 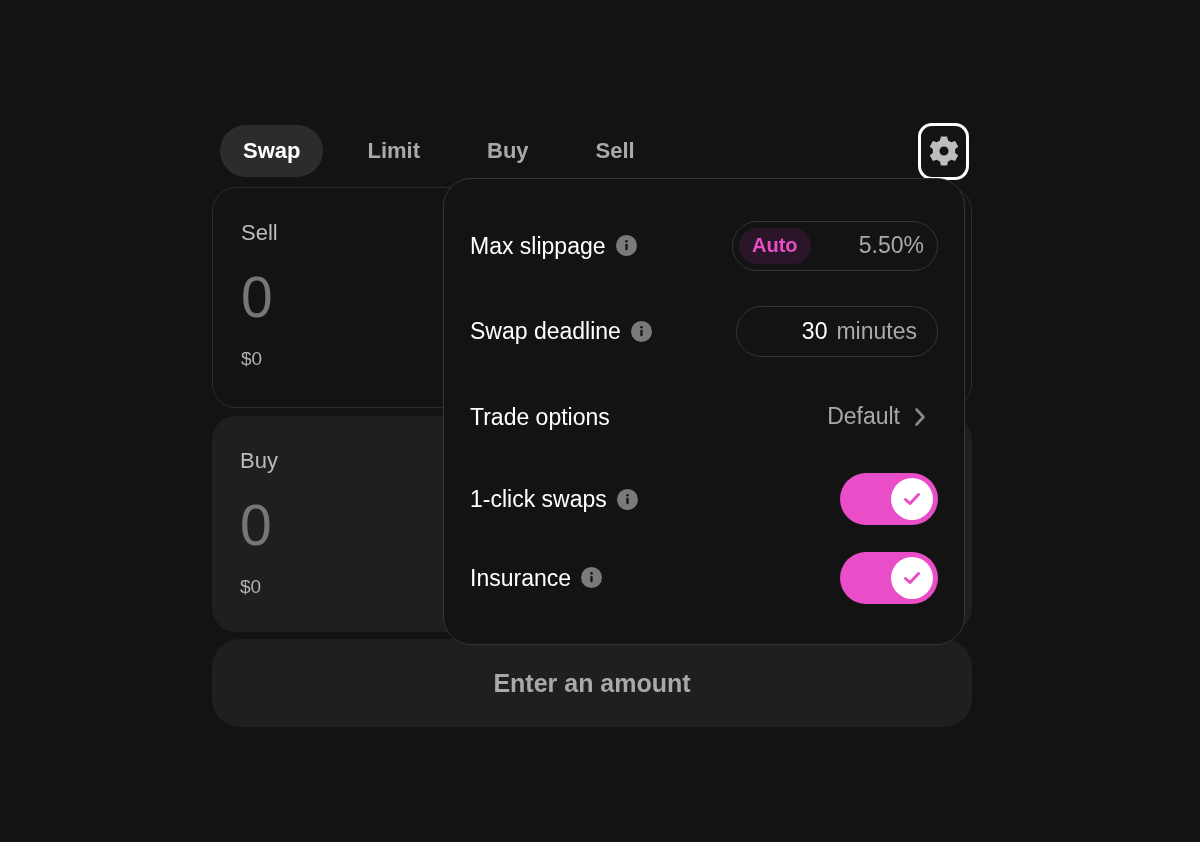 What do you see at coordinates (545, 331) in the screenshot?
I see `setting-label: Swap deadline` at bounding box center [545, 331].